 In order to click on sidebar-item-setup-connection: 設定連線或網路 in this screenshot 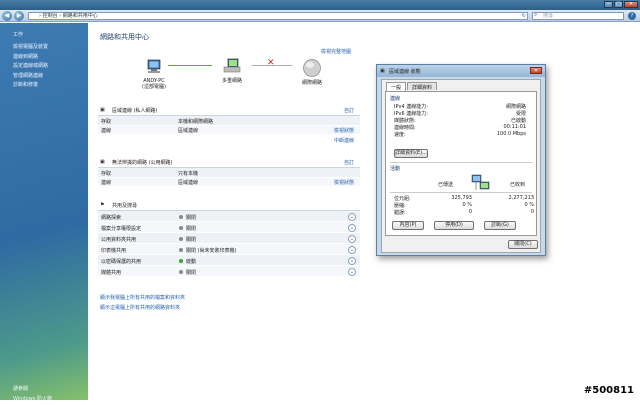, I will do `click(30, 67)`.